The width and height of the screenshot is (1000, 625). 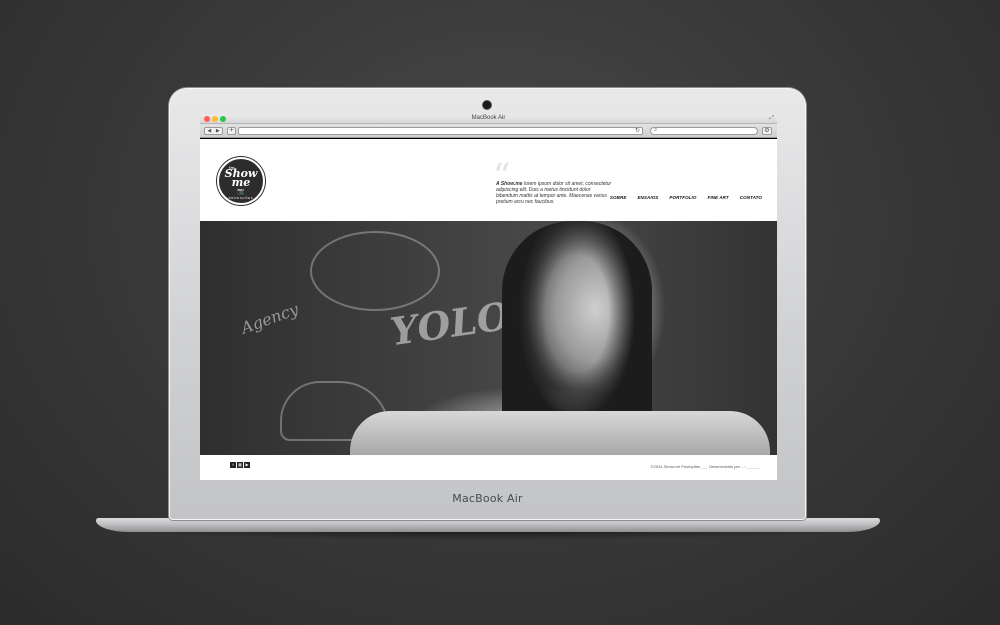 I want to click on browser-toolbar: ◀ ▶ + ↻ ⌕ ⚙, so click(x=488, y=131).